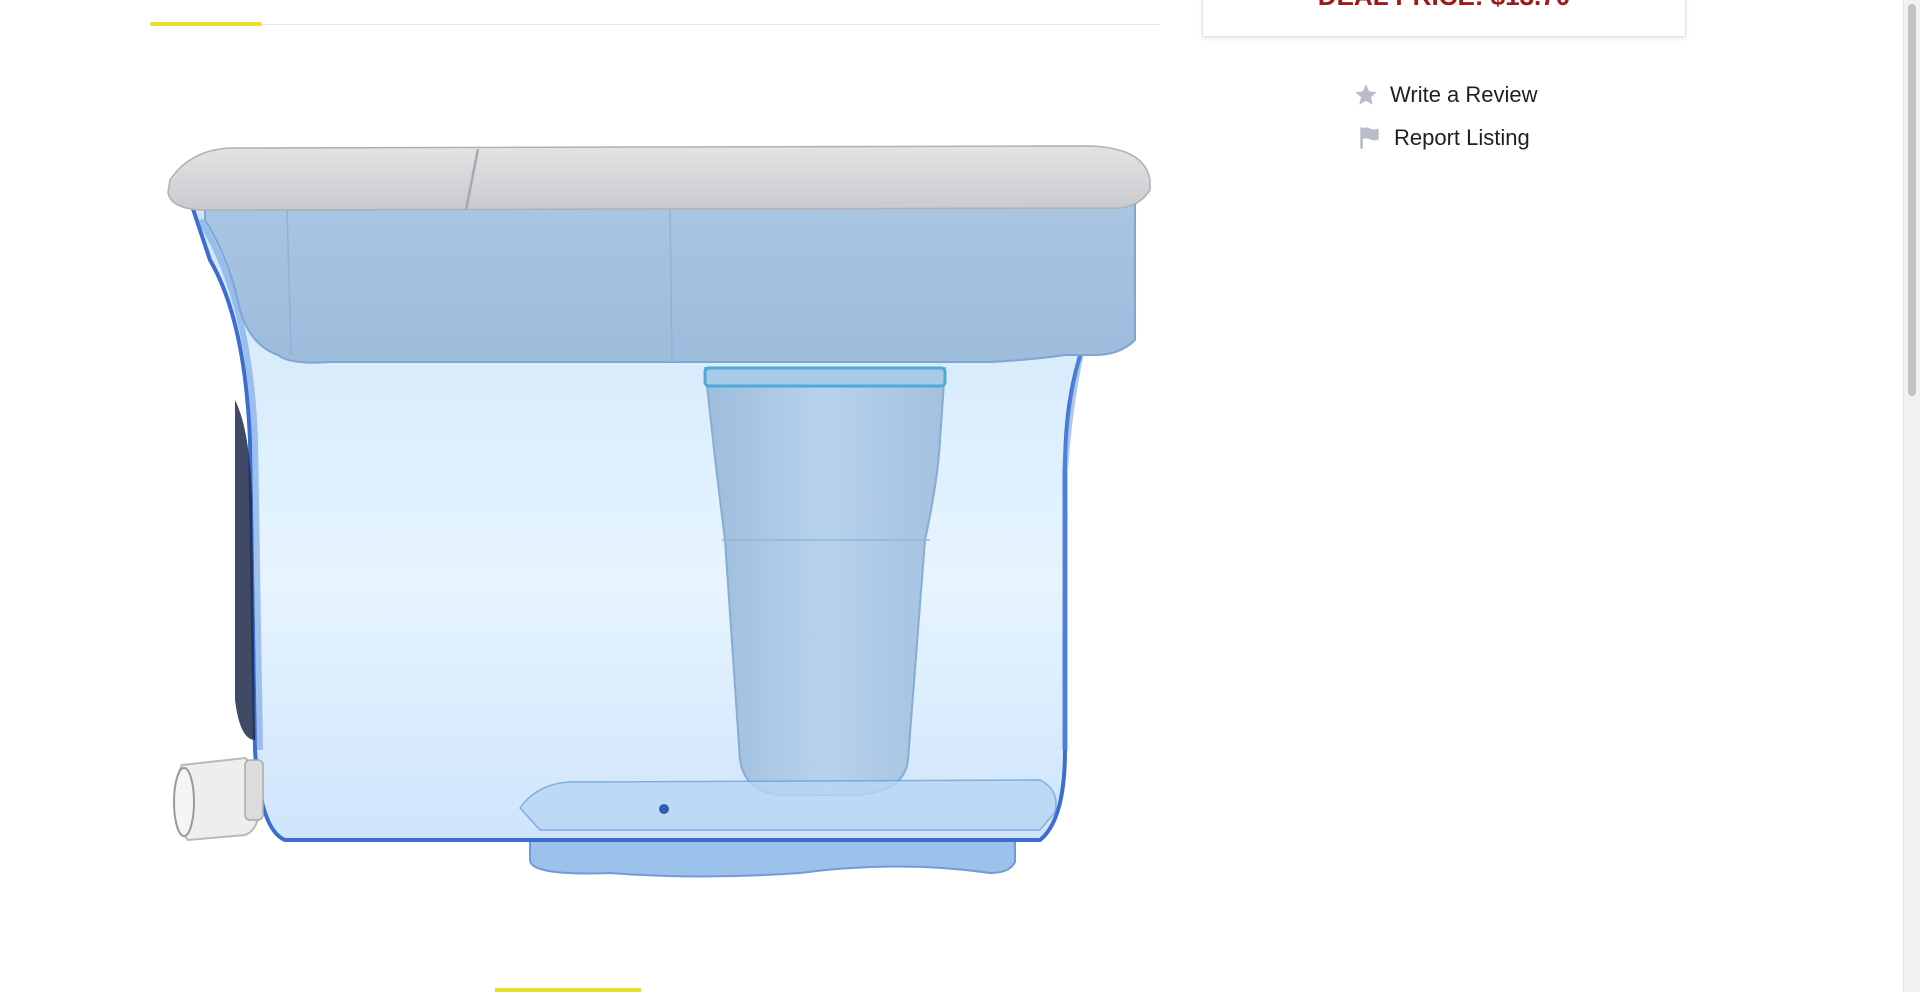  Describe the element at coordinates (655, 24) in the screenshot. I see `gallery-tab-strip` at that location.